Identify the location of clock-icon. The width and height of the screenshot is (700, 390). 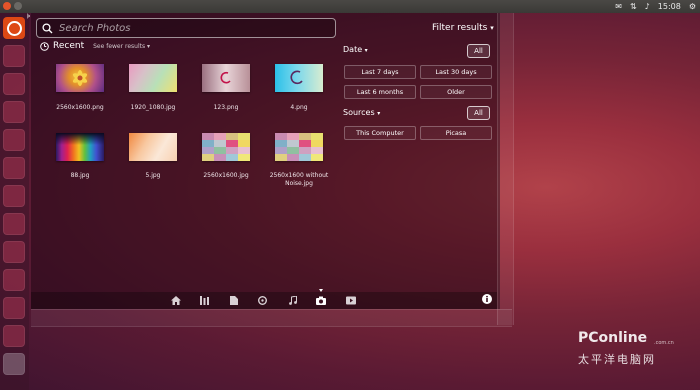
(44, 46).